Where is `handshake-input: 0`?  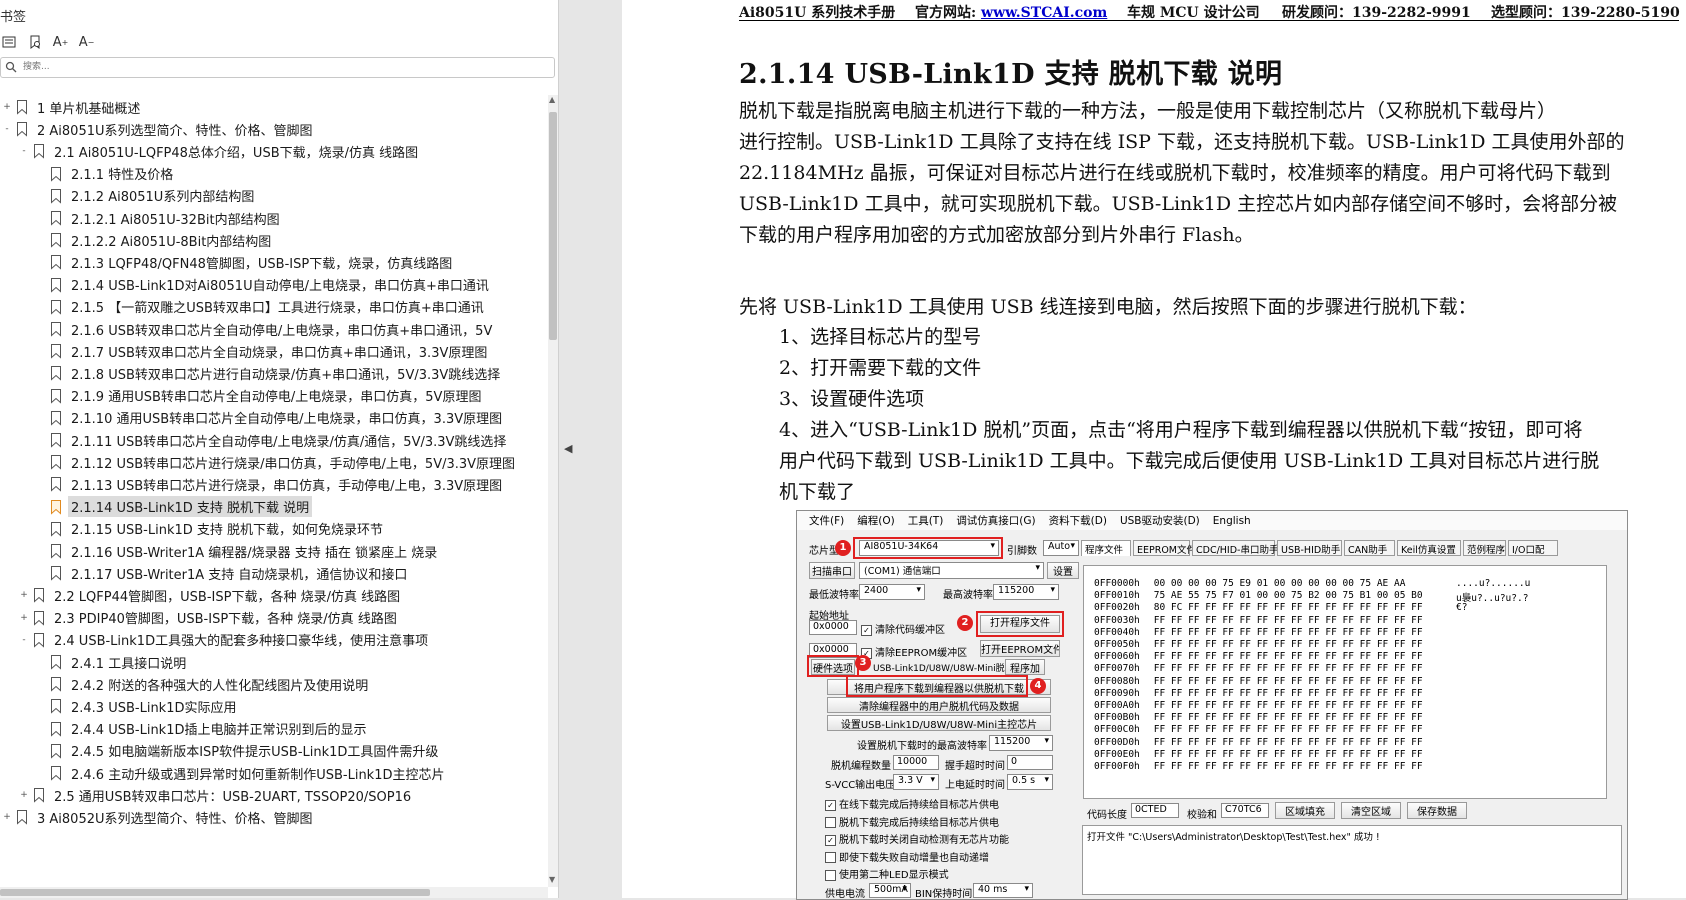 handshake-input: 0 is located at coordinates (1030, 762).